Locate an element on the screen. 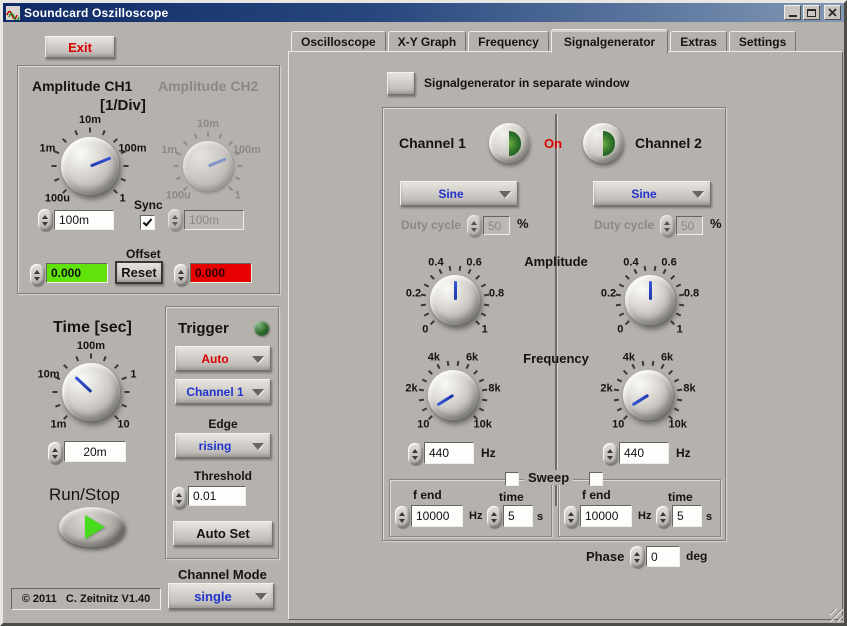  offset-label: Offset is located at coordinates (143, 254).